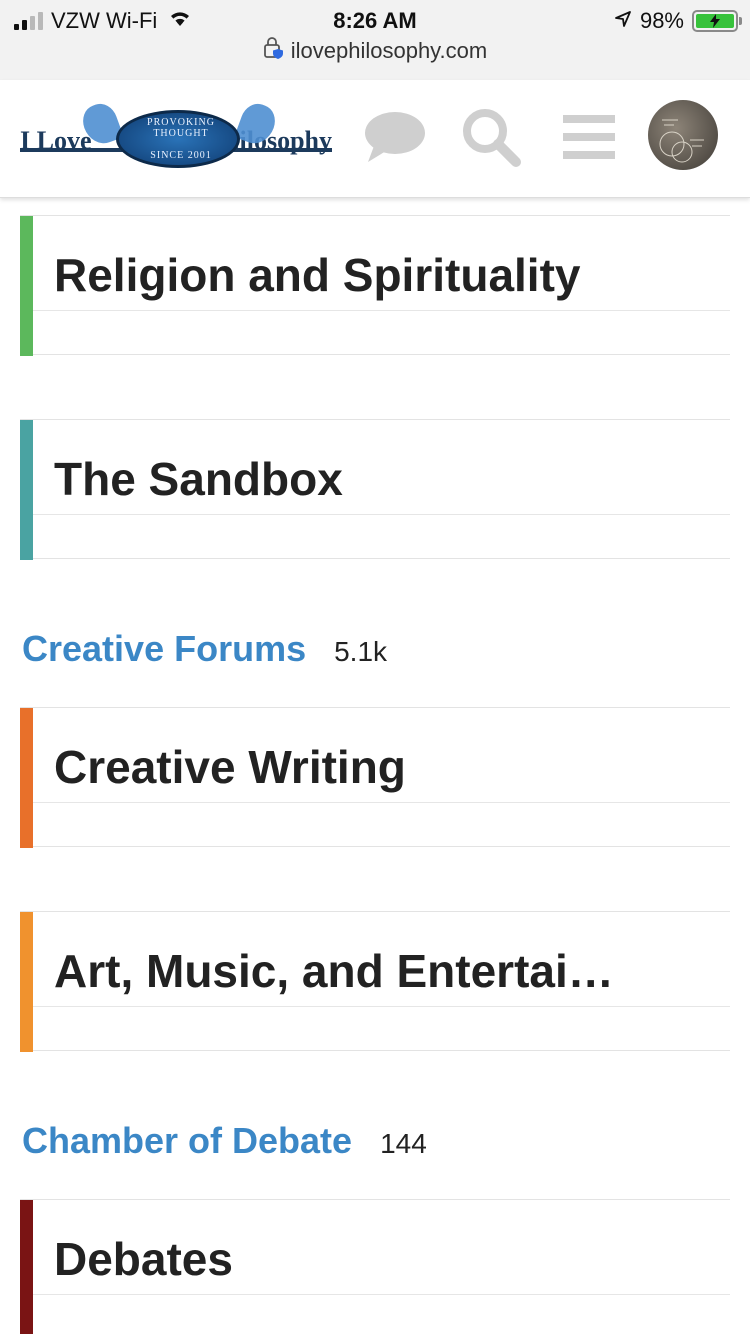 This screenshot has height=1334, width=750. I want to click on forum-title: Religion and Spirituality, so click(392, 275).